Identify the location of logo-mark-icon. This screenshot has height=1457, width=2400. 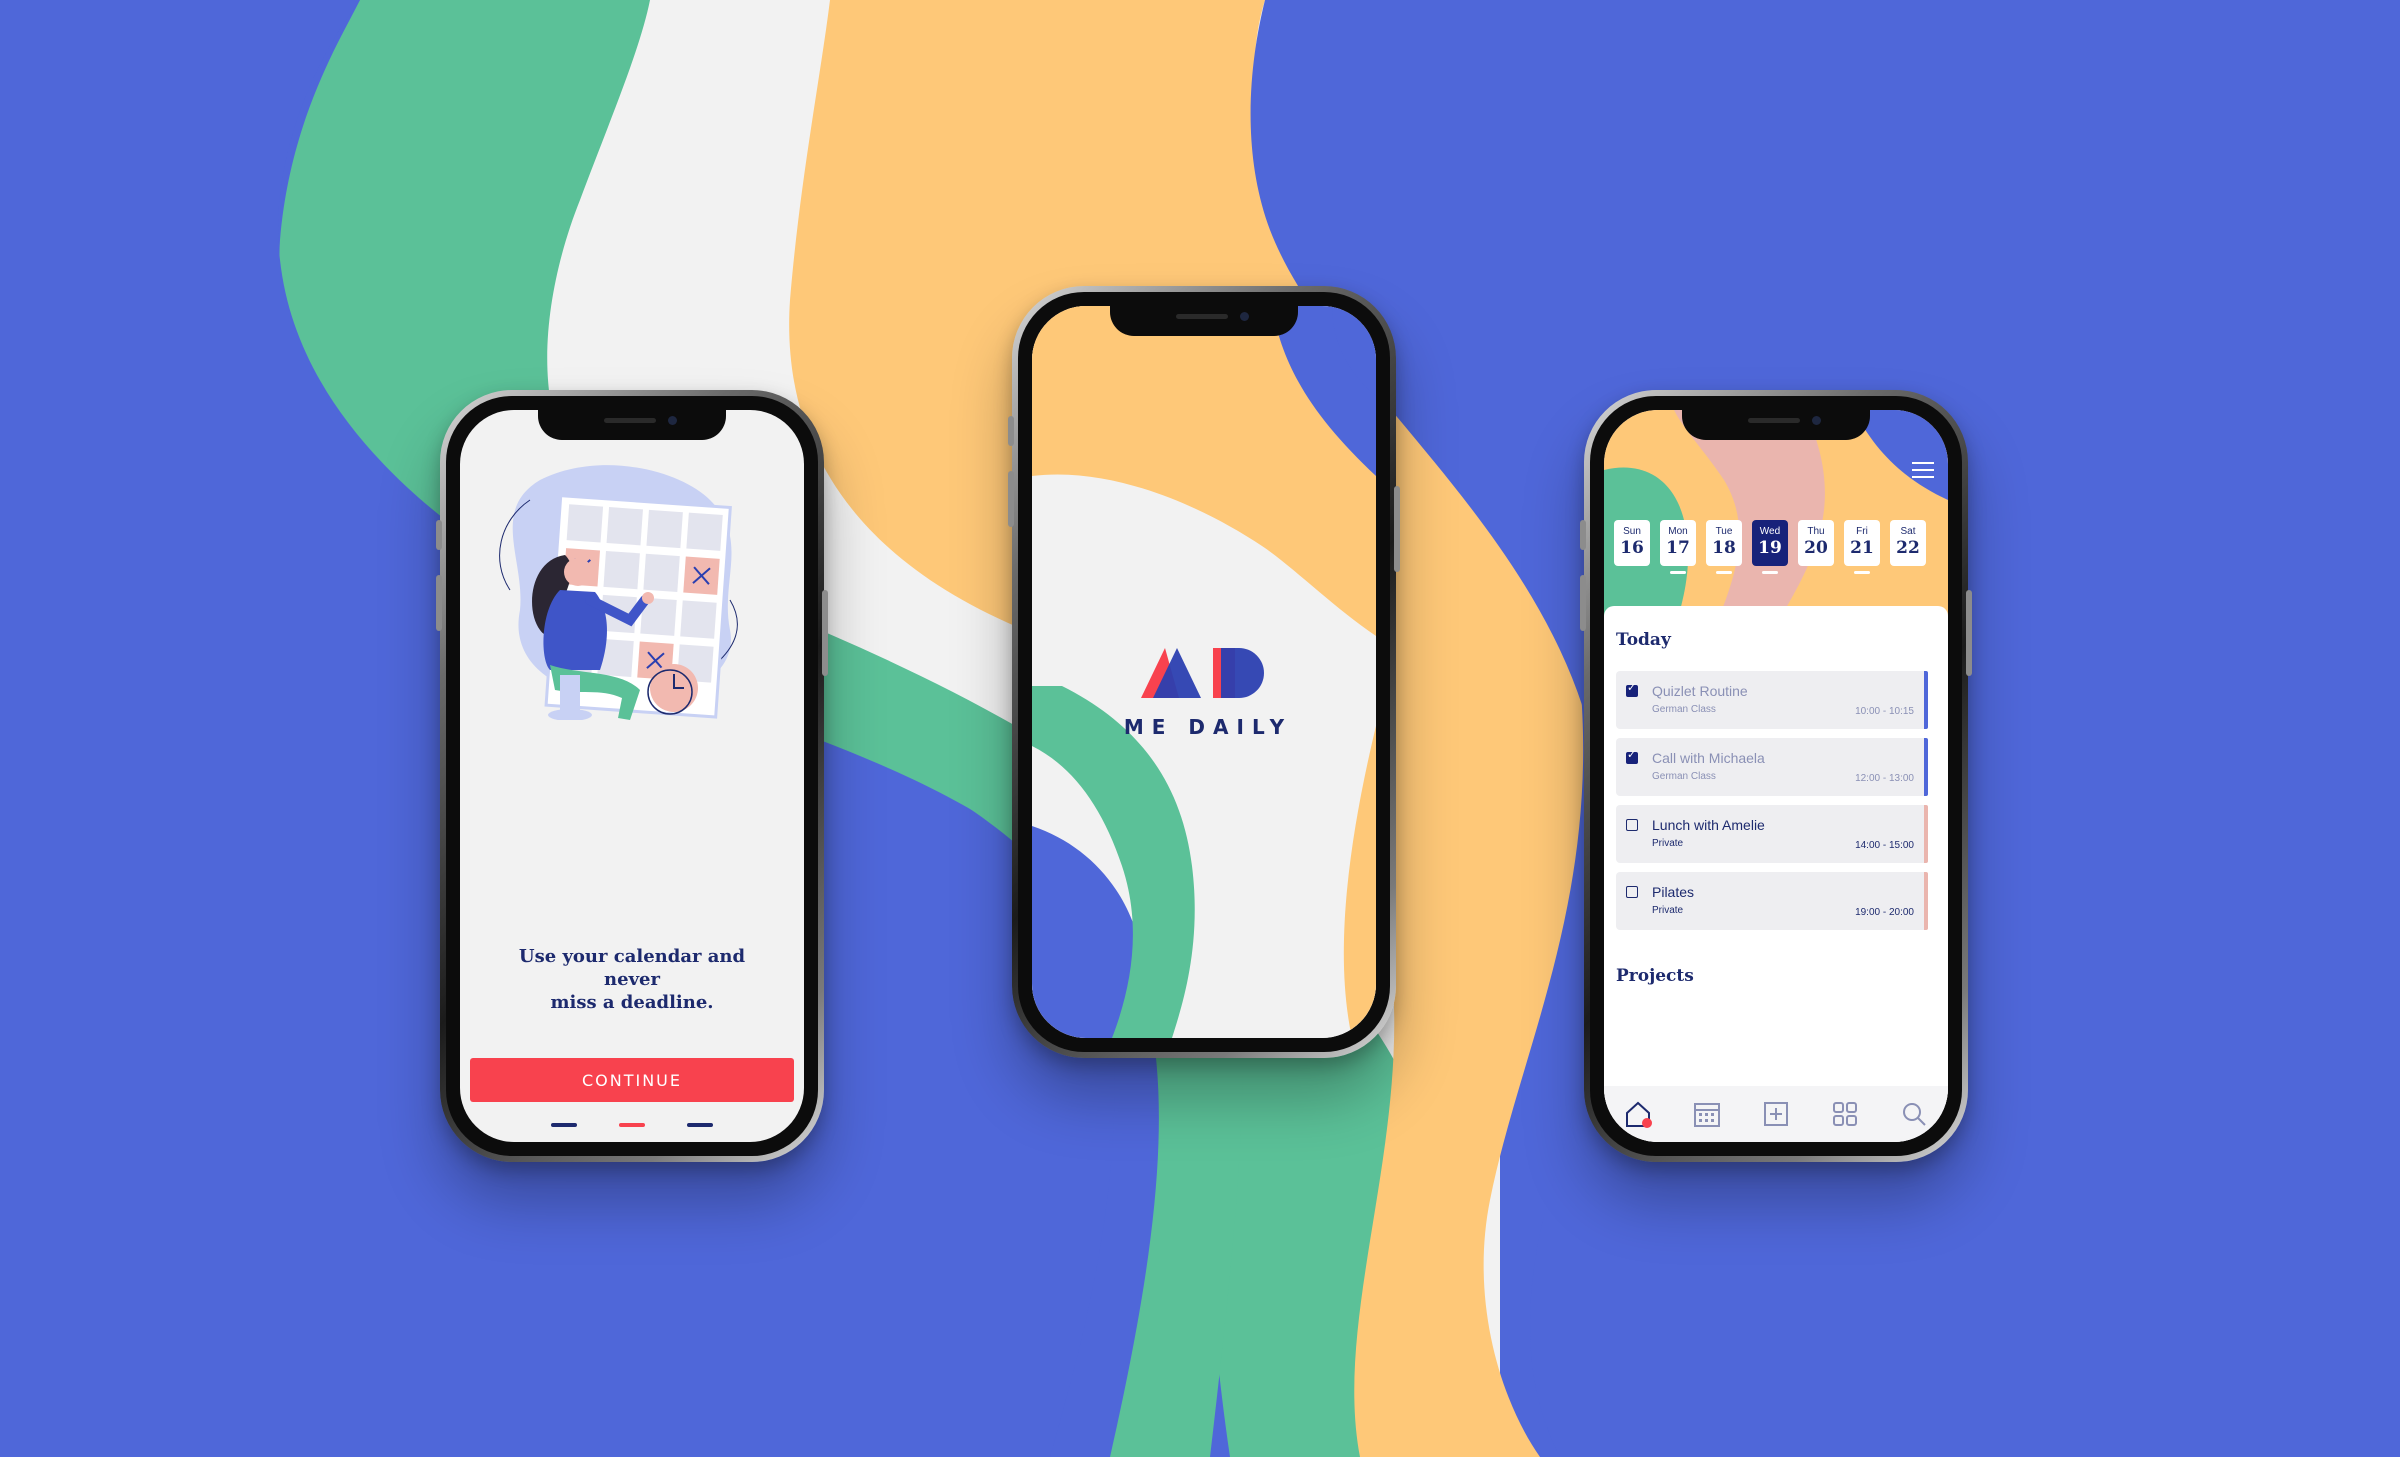
(1202, 673).